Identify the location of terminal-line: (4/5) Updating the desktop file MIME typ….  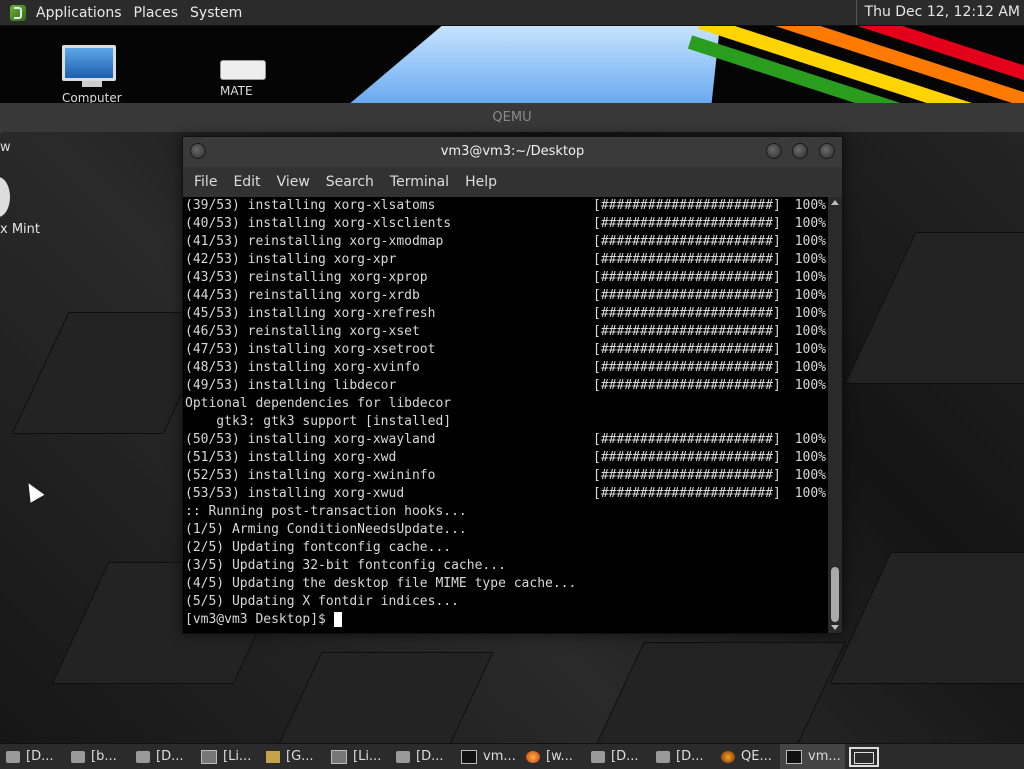
(505, 584).